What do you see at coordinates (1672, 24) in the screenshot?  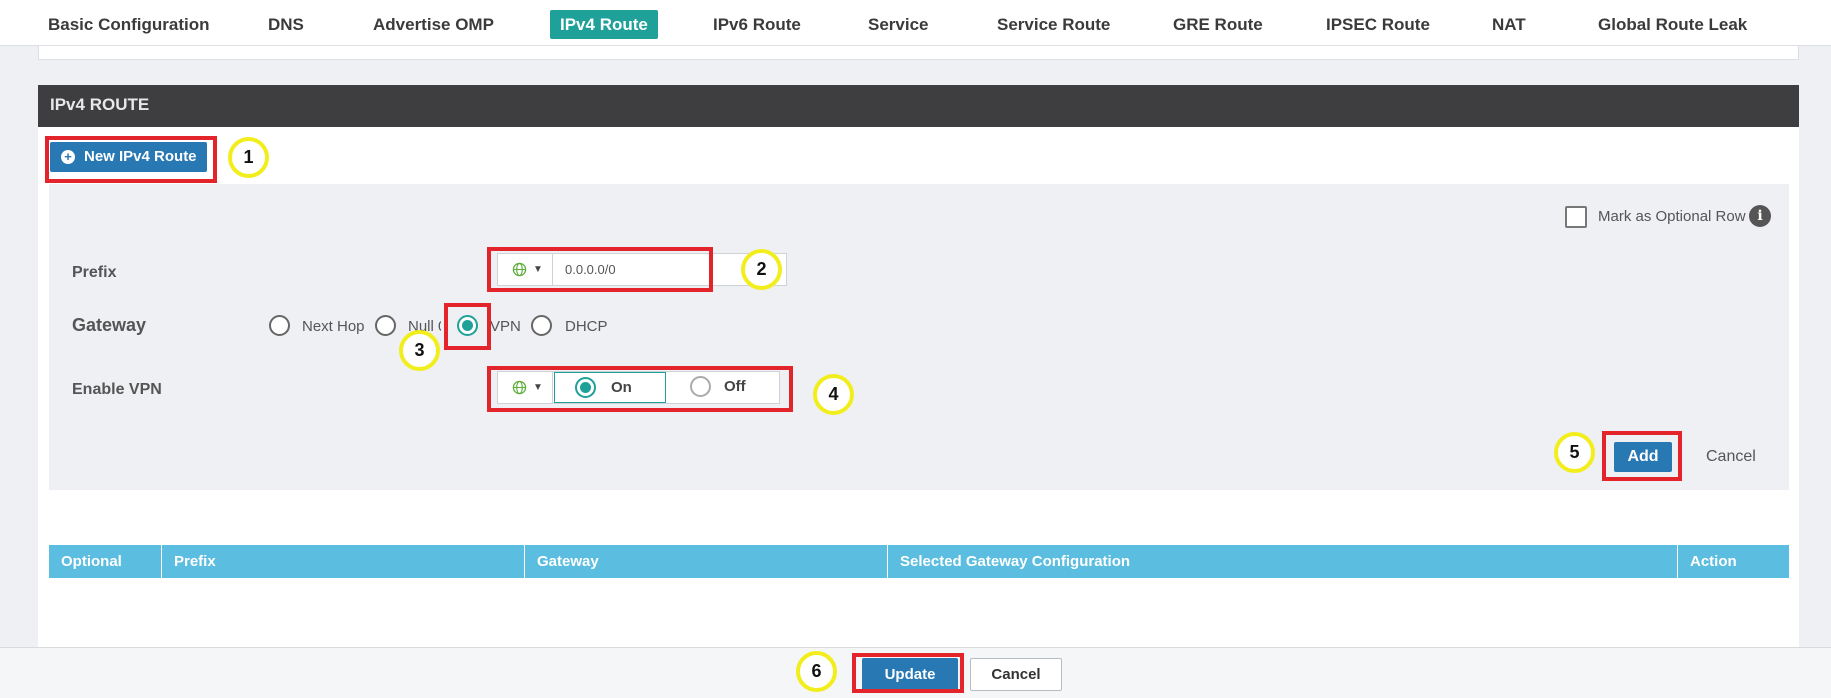 I see `tab-global-route-leak: Global Route Leak` at bounding box center [1672, 24].